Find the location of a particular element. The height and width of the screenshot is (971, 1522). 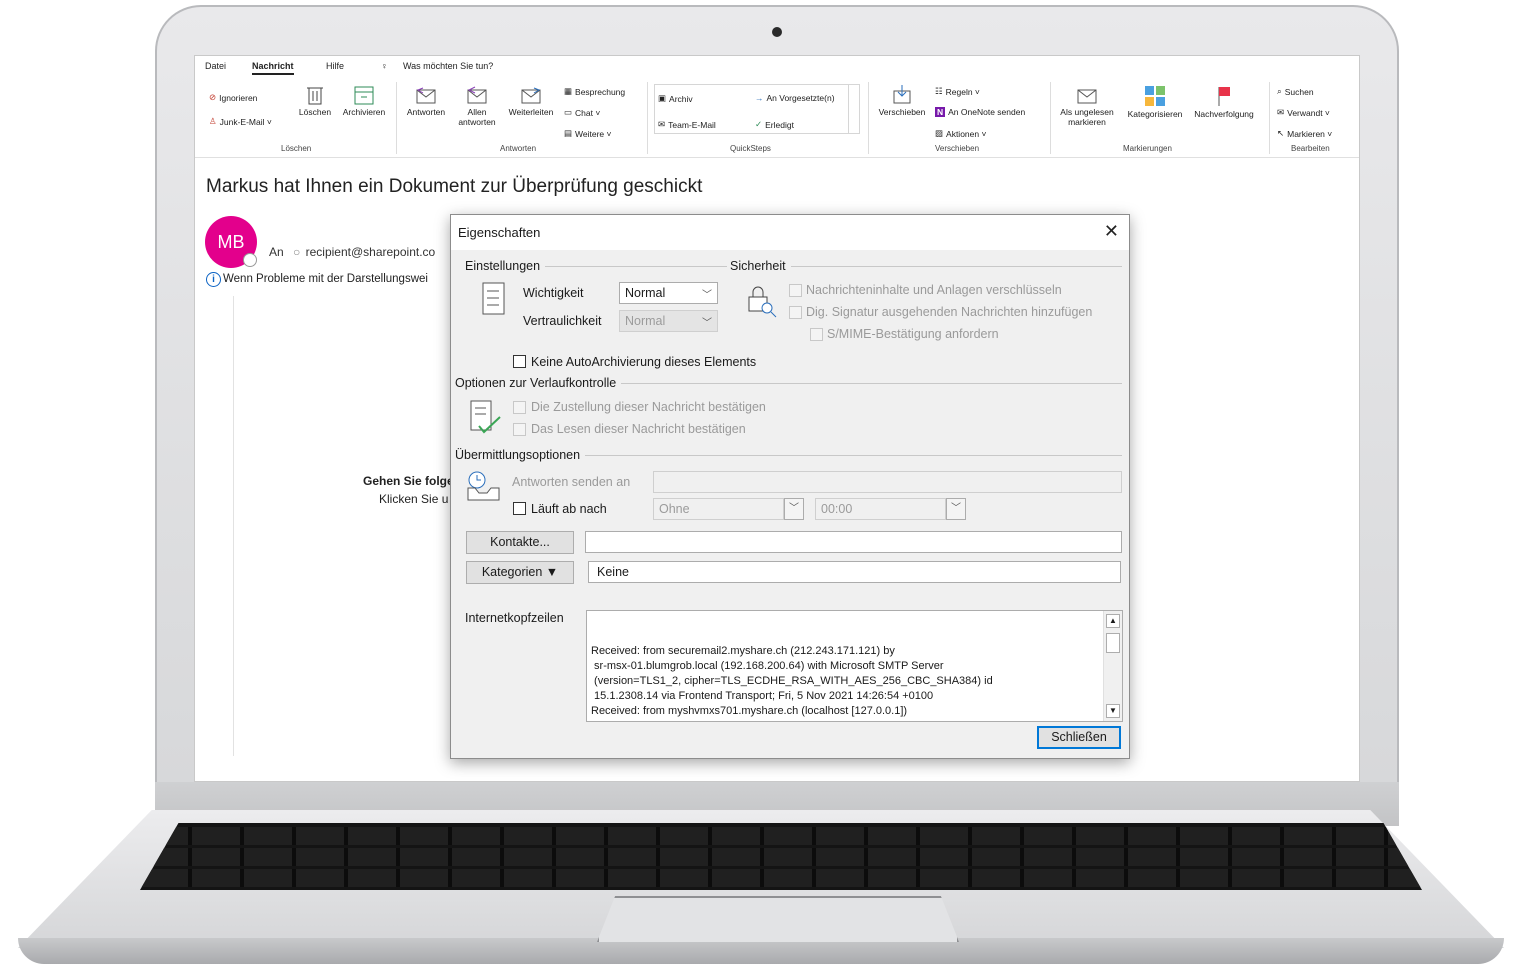

forward-button: Weiterleiten is located at coordinates (531, 101).